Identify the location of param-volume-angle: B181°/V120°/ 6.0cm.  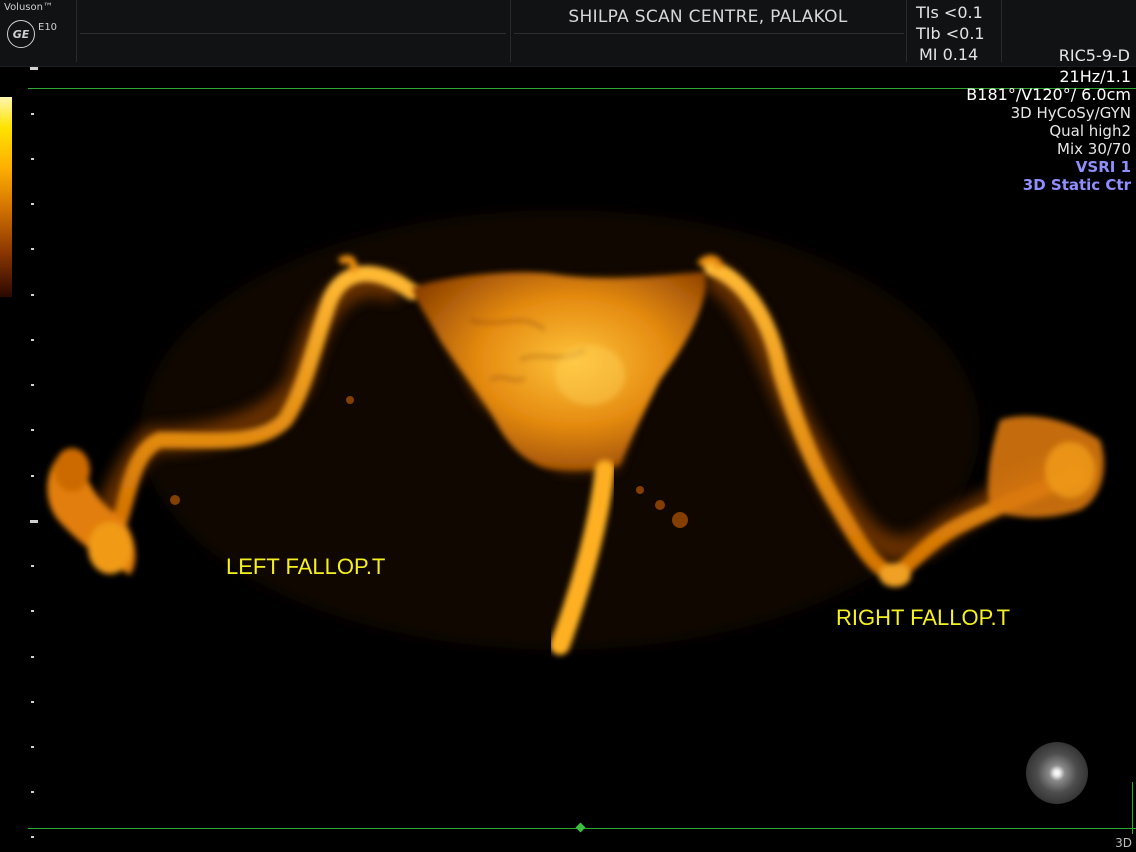
(1048, 94).